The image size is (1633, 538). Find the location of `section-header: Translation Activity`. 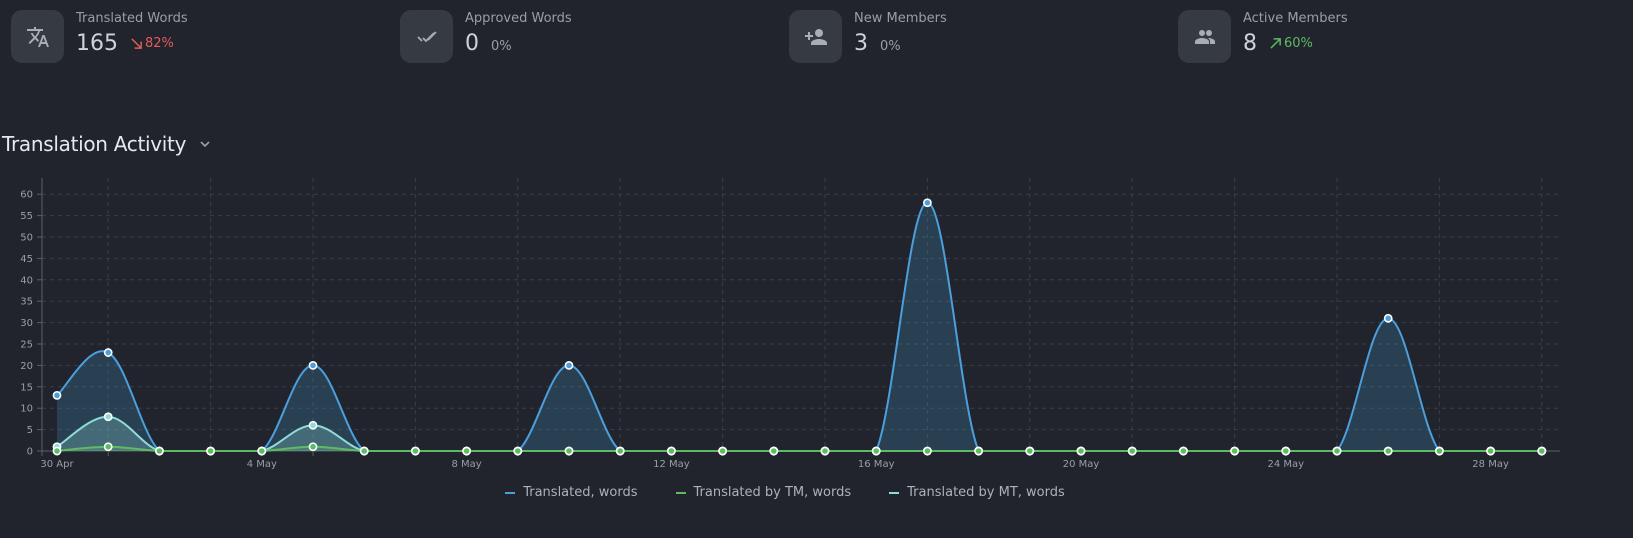

section-header: Translation Activity is located at coordinates (107, 144).